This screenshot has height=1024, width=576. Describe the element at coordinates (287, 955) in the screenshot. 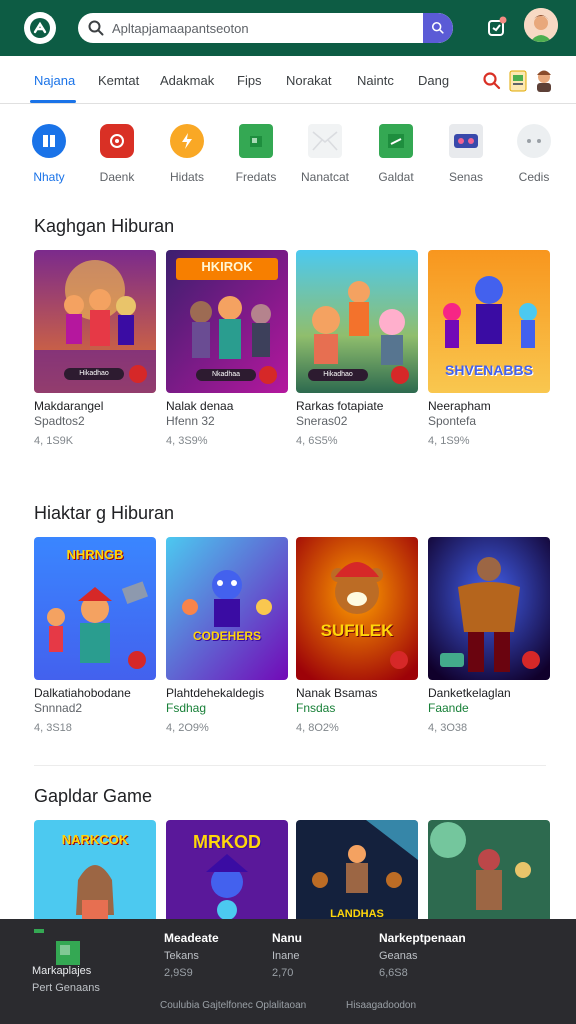

I see `footer-col: Nanu Inane 2,70` at that location.